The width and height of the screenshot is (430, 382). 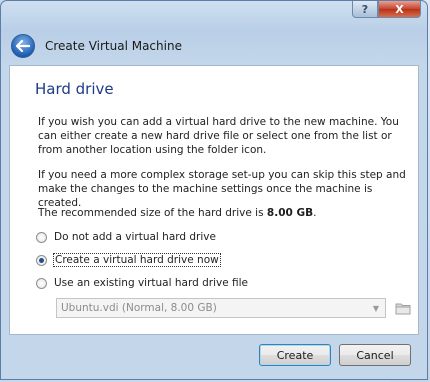 I want to click on option-use-existing-label: Use an existing virtual hard drive file, so click(x=151, y=283).